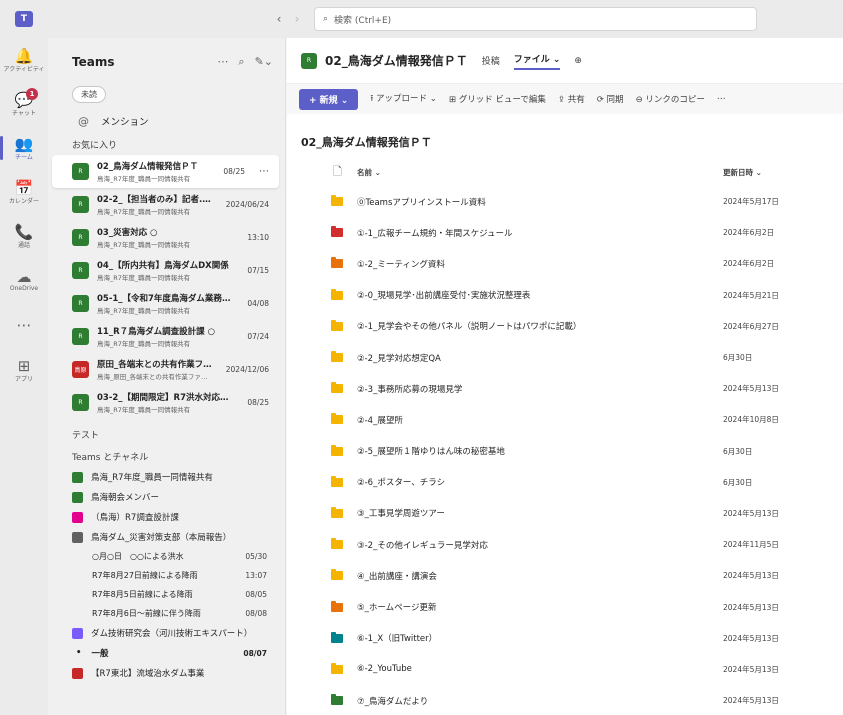 Image resolution: width=843 pixels, height=715 pixels. I want to click on search-icon: ⌕, so click(241, 62).